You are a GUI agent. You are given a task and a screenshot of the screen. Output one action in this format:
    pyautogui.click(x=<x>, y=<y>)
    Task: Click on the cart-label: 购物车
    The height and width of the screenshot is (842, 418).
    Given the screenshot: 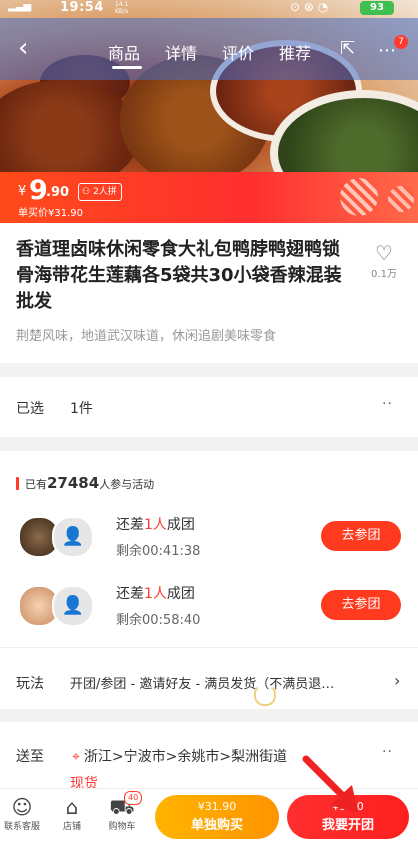 What is the action you would take?
    pyautogui.click(x=122, y=827)
    